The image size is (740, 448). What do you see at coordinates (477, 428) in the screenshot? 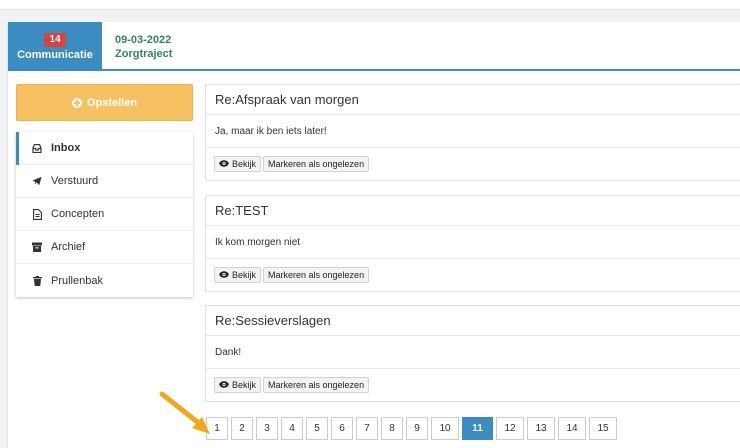
I see `page-button-11: 11` at bounding box center [477, 428].